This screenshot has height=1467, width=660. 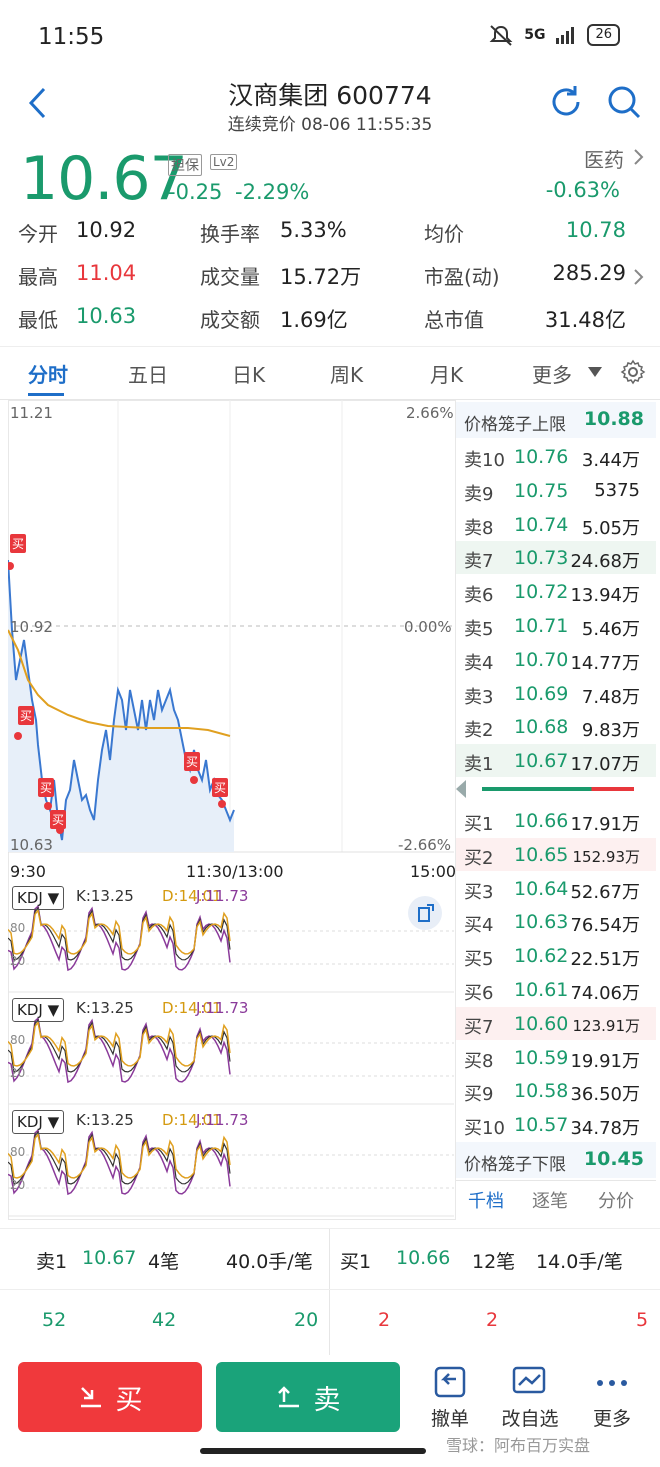 I want to click on ask-row: 卖7 10.73 24.68万, so click(x=556, y=558).